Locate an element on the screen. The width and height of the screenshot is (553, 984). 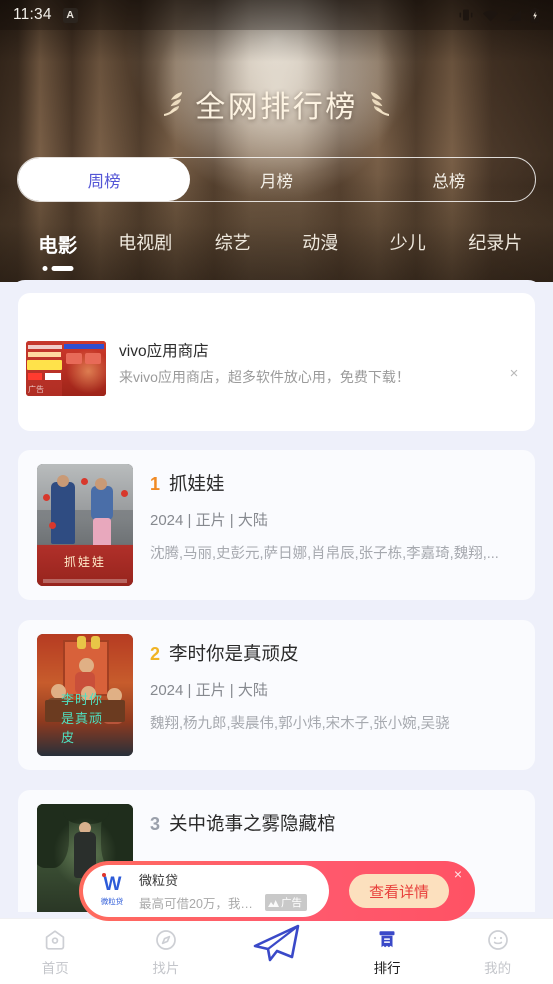
vivo-ad-thumbnail: 广告 is located at coordinates (66, 368).